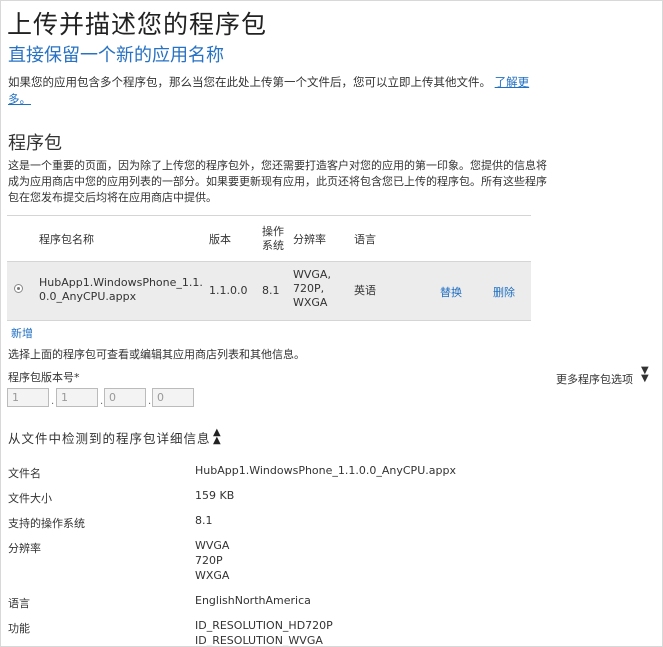 This screenshot has width=663, height=647. What do you see at coordinates (173, 397) in the screenshot?
I see `version-revision-input` at bounding box center [173, 397].